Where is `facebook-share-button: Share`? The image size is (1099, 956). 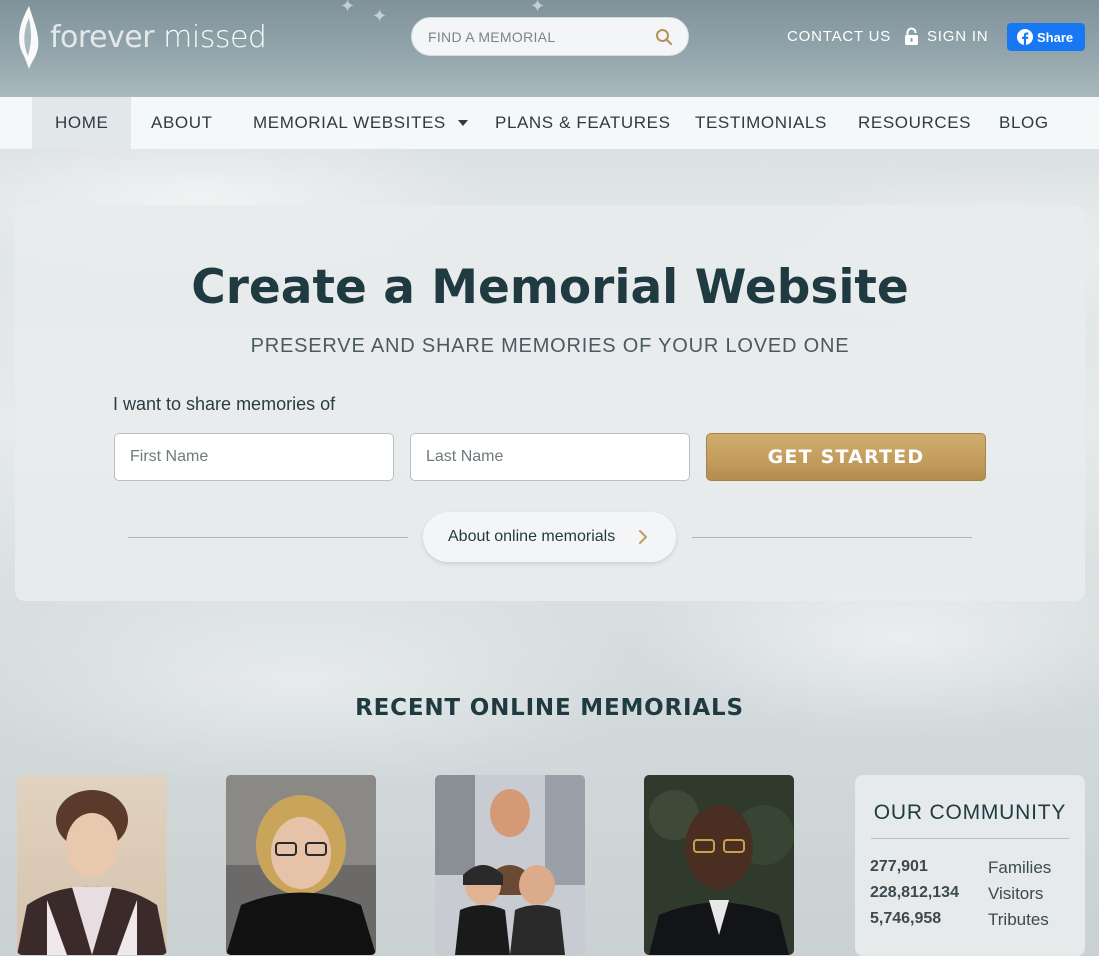
facebook-share-button: Share is located at coordinates (1046, 37).